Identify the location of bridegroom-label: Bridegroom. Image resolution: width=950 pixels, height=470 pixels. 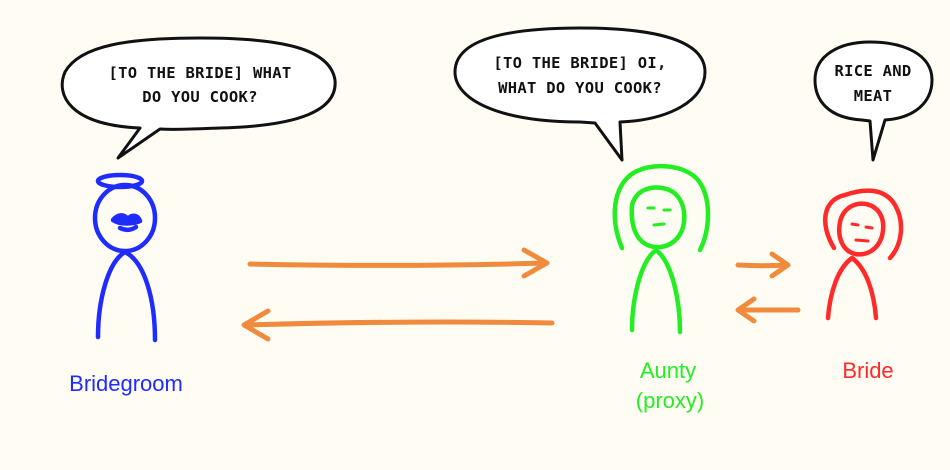
(126, 383).